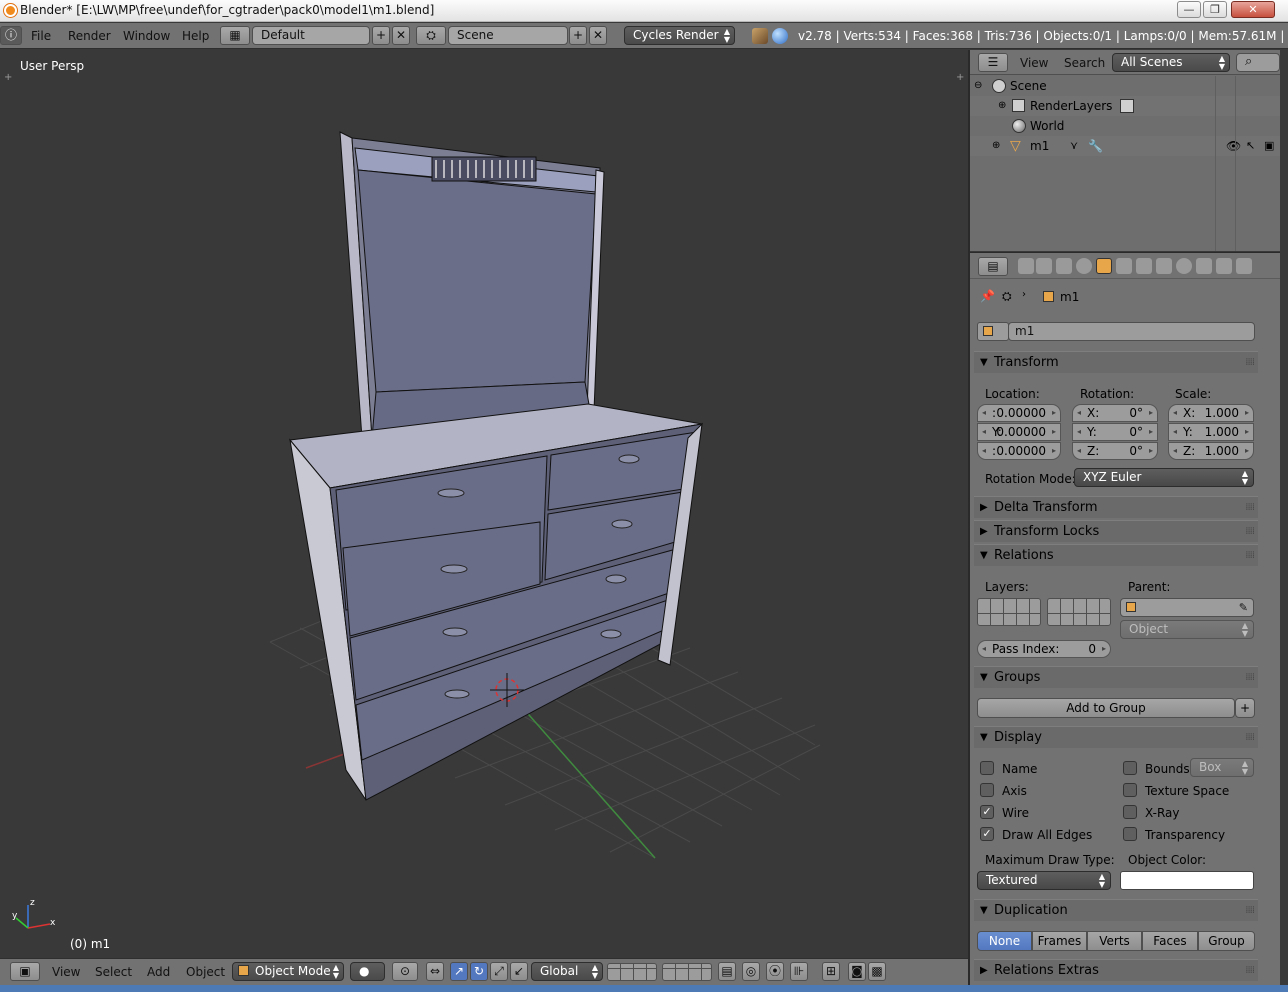 The height and width of the screenshot is (992, 1288). I want to click on add-scene-icon: +, so click(578, 35).